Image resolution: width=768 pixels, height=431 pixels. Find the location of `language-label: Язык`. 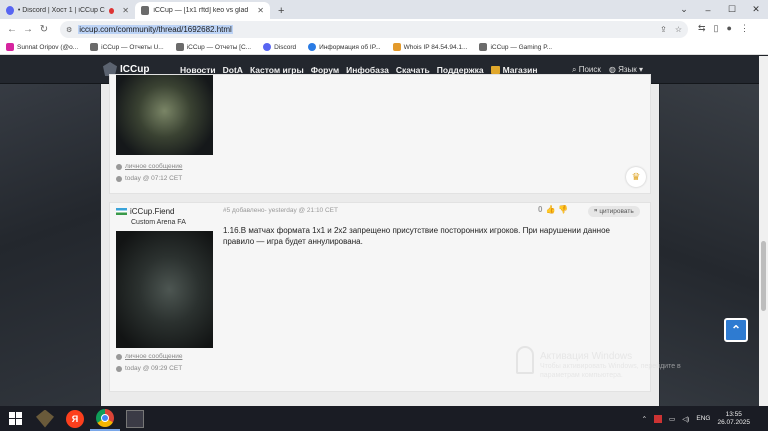

language-label: Язык is located at coordinates (627, 69).